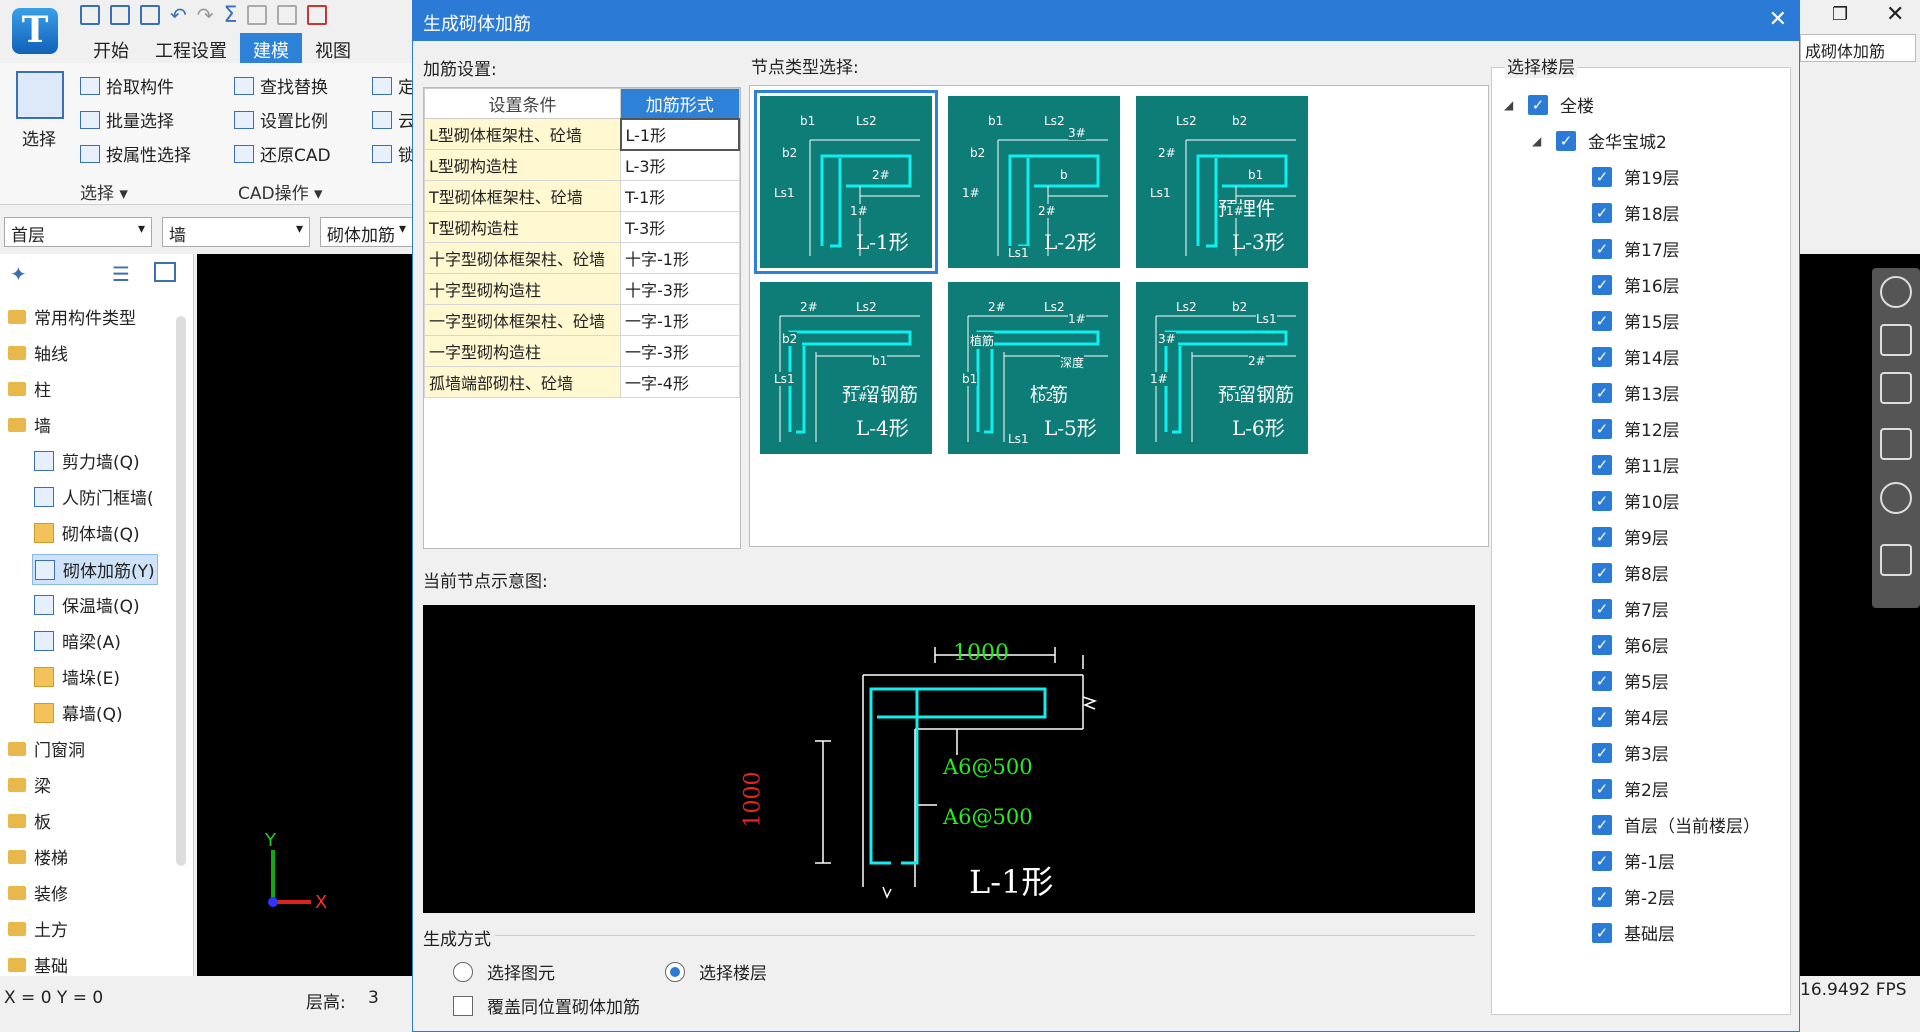 Image resolution: width=1920 pixels, height=1032 pixels. What do you see at coordinates (150, 15) in the screenshot?
I see `open-icon` at bounding box center [150, 15].